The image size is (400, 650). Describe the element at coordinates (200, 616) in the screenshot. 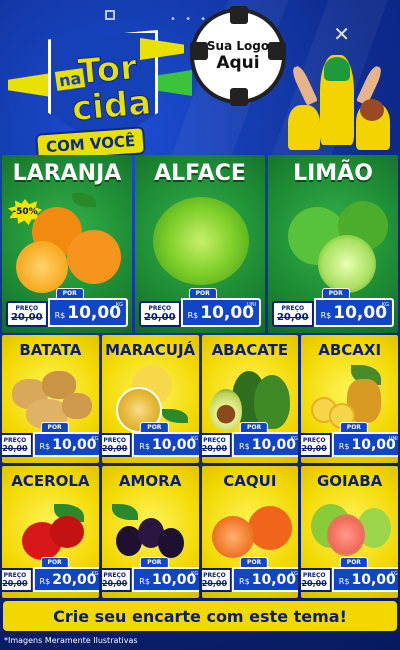

I see `cta-banner: Crie seu encarte com este tema!` at that location.